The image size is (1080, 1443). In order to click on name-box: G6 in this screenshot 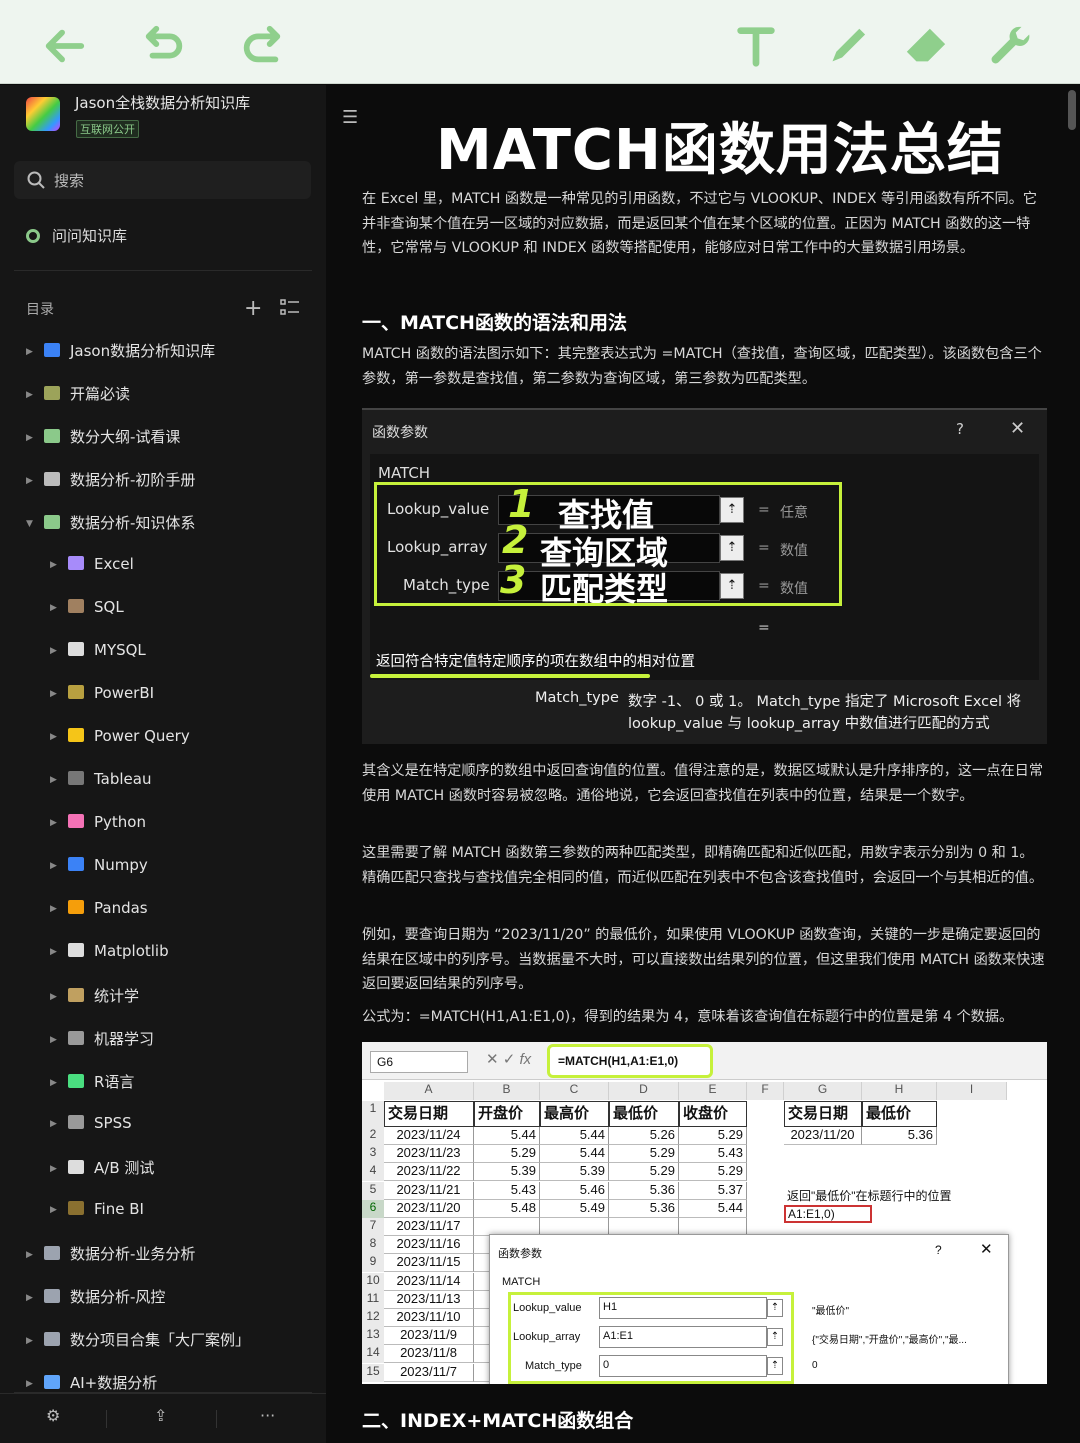, I will do `click(419, 1062)`.